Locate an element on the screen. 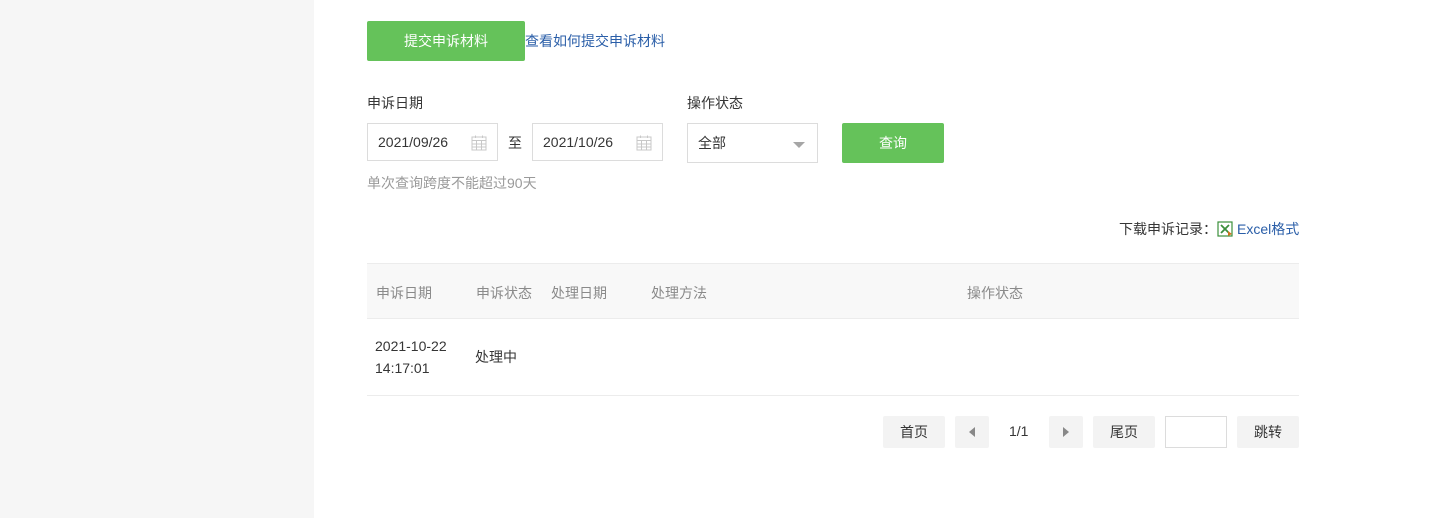 Image resolution: width=1430 pixels, height=518 pixels. end-date-field: 2021/10/26 is located at coordinates (597, 142).